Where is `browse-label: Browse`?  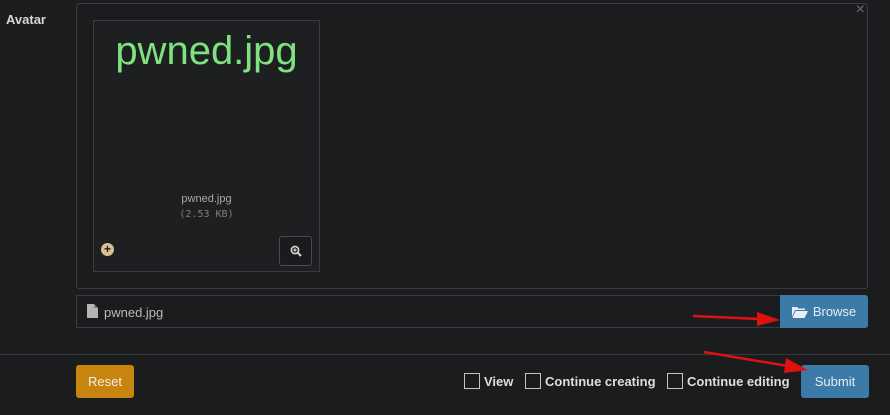 browse-label: Browse is located at coordinates (834, 311).